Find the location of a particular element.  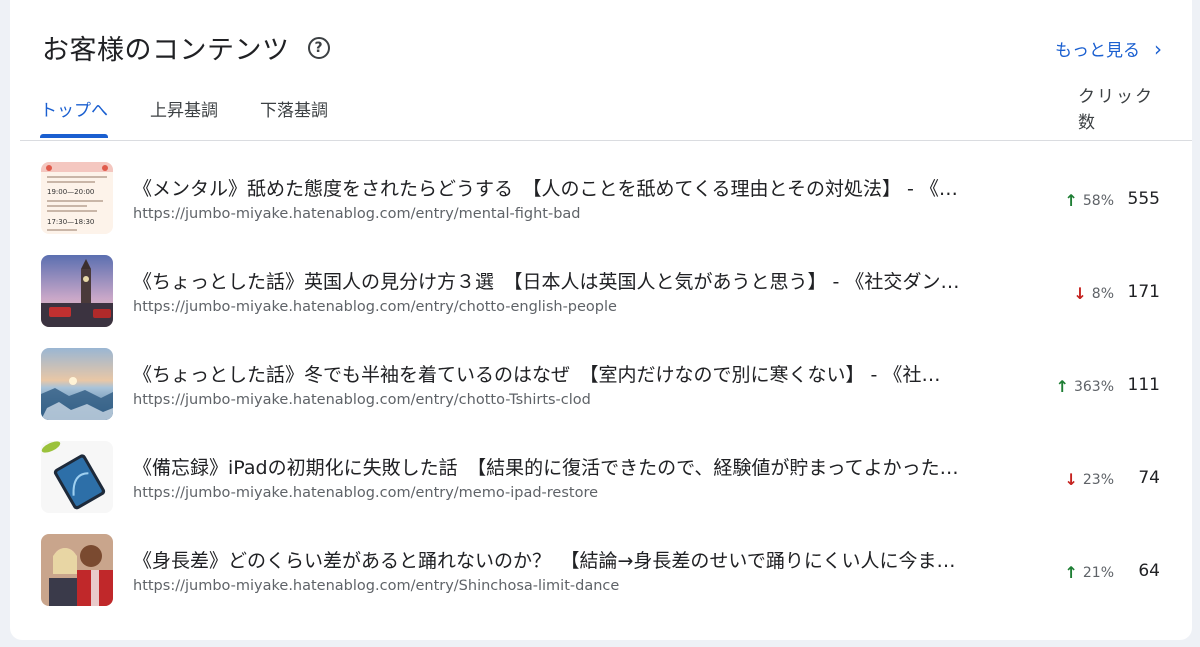

see-more-link: もっと見る › is located at coordinates (1108, 49).